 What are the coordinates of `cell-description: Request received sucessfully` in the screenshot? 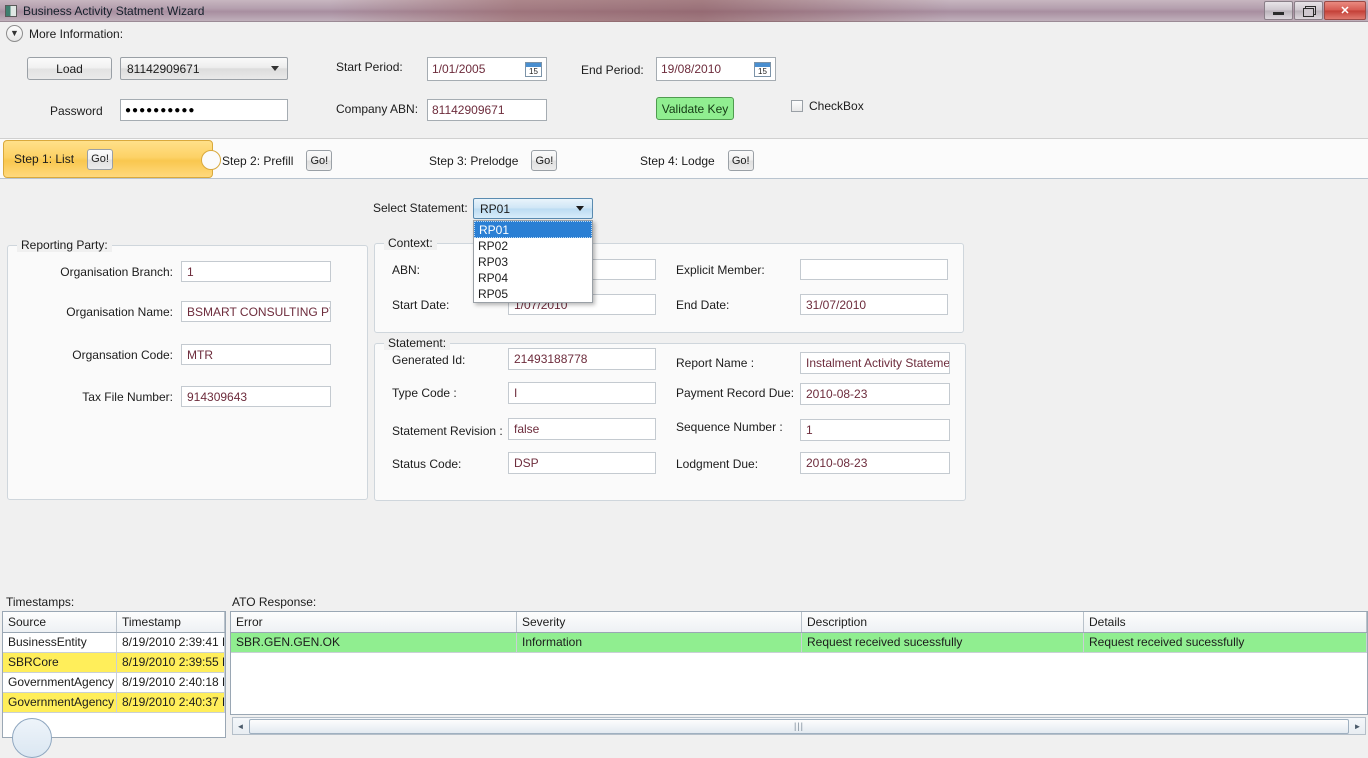 It's located at (943, 642).